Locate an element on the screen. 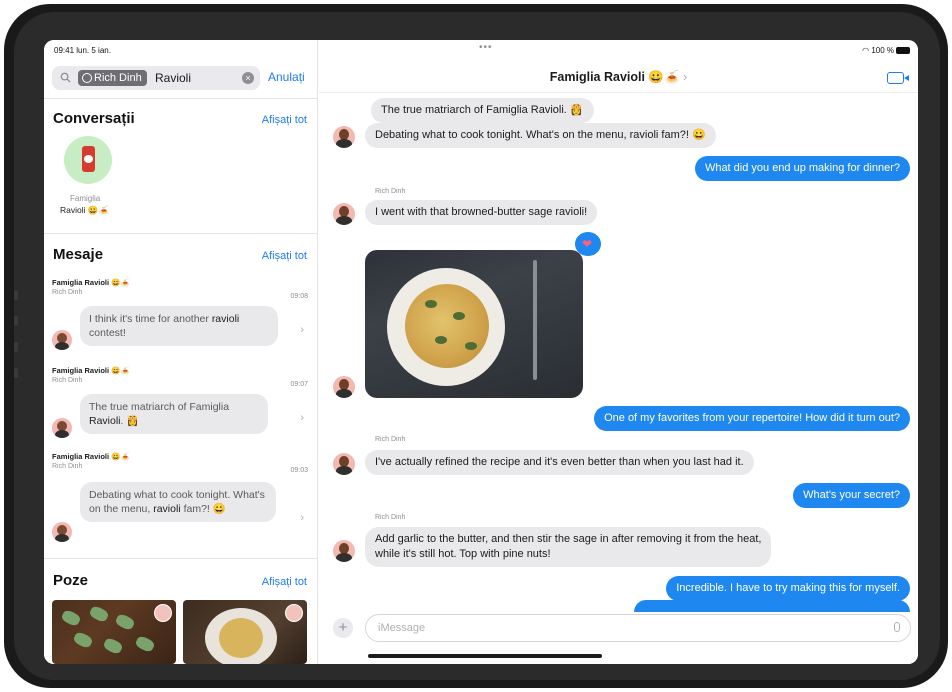  conversation-title: Famiglia Ravioli 😀🍝 › is located at coordinates (618, 77).